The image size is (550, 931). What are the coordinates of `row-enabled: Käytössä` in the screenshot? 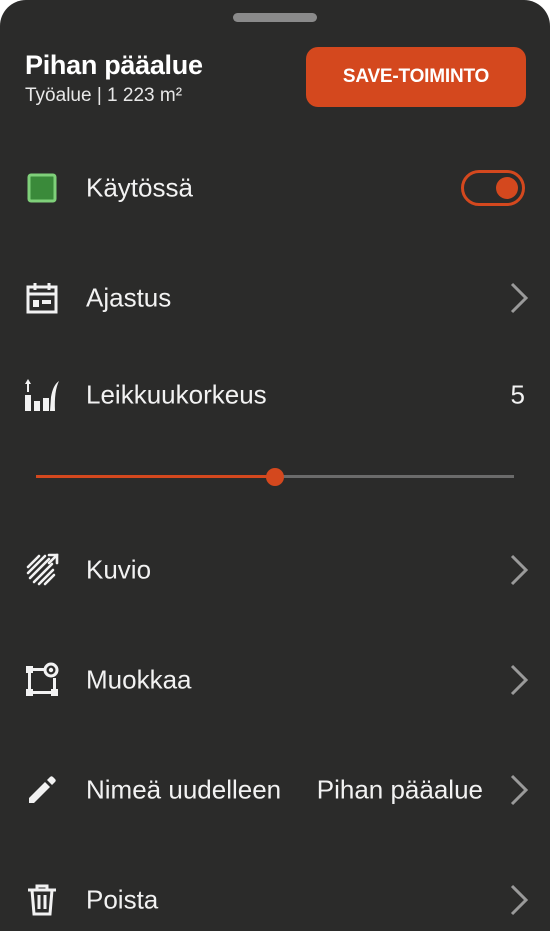 It's located at (275, 188).